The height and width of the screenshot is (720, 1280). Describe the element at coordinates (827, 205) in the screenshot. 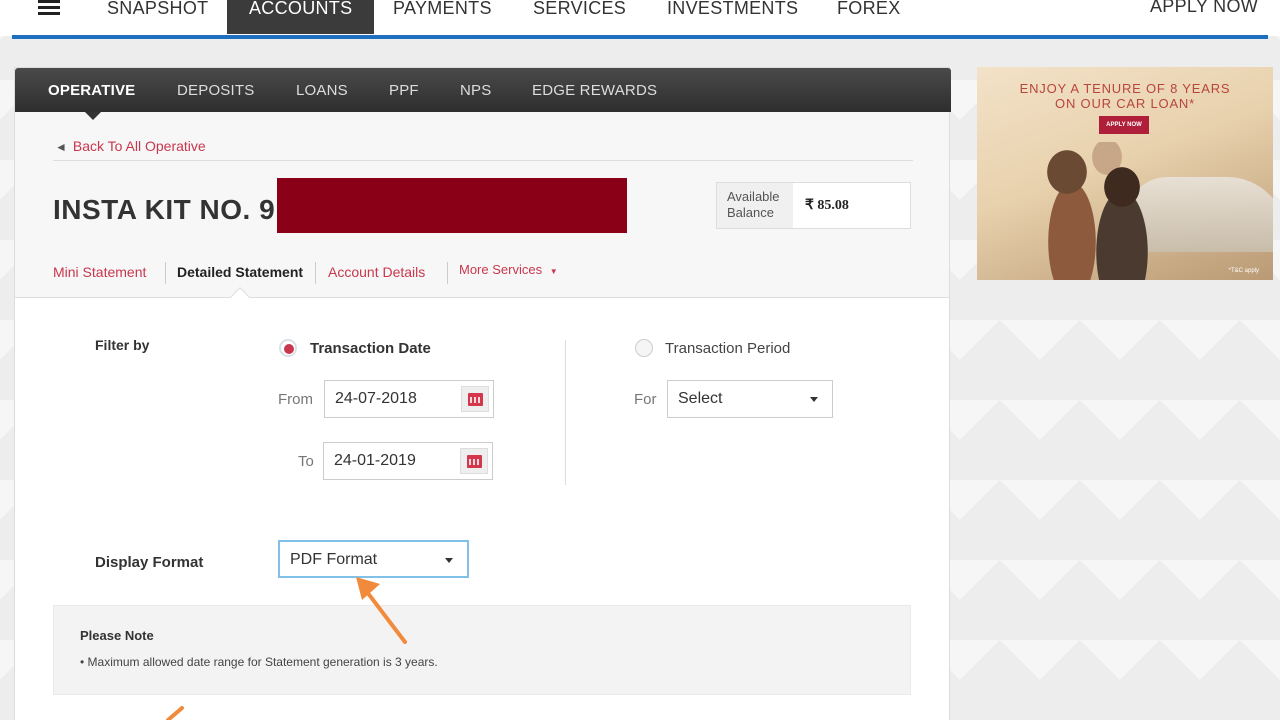

I see `balance-value: ₹ 85.08` at that location.